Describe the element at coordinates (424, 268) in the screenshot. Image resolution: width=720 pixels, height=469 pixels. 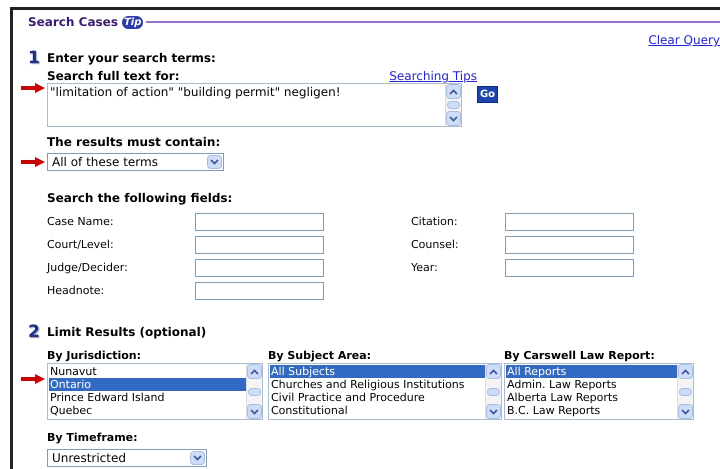
I see `field-label: Year:` at that location.